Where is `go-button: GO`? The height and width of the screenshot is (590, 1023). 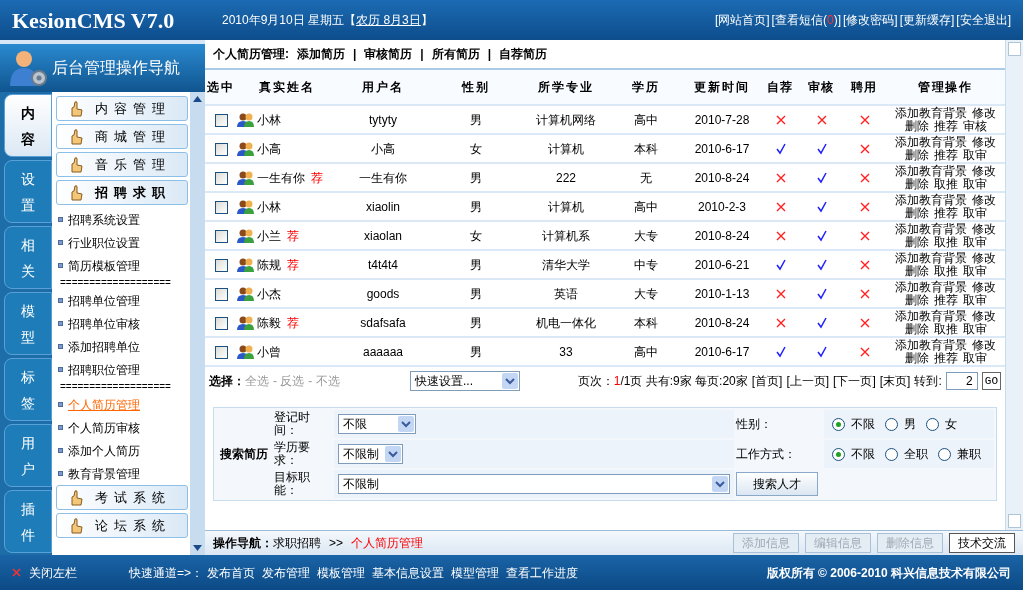 go-button: GO is located at coordinates (991, 381).